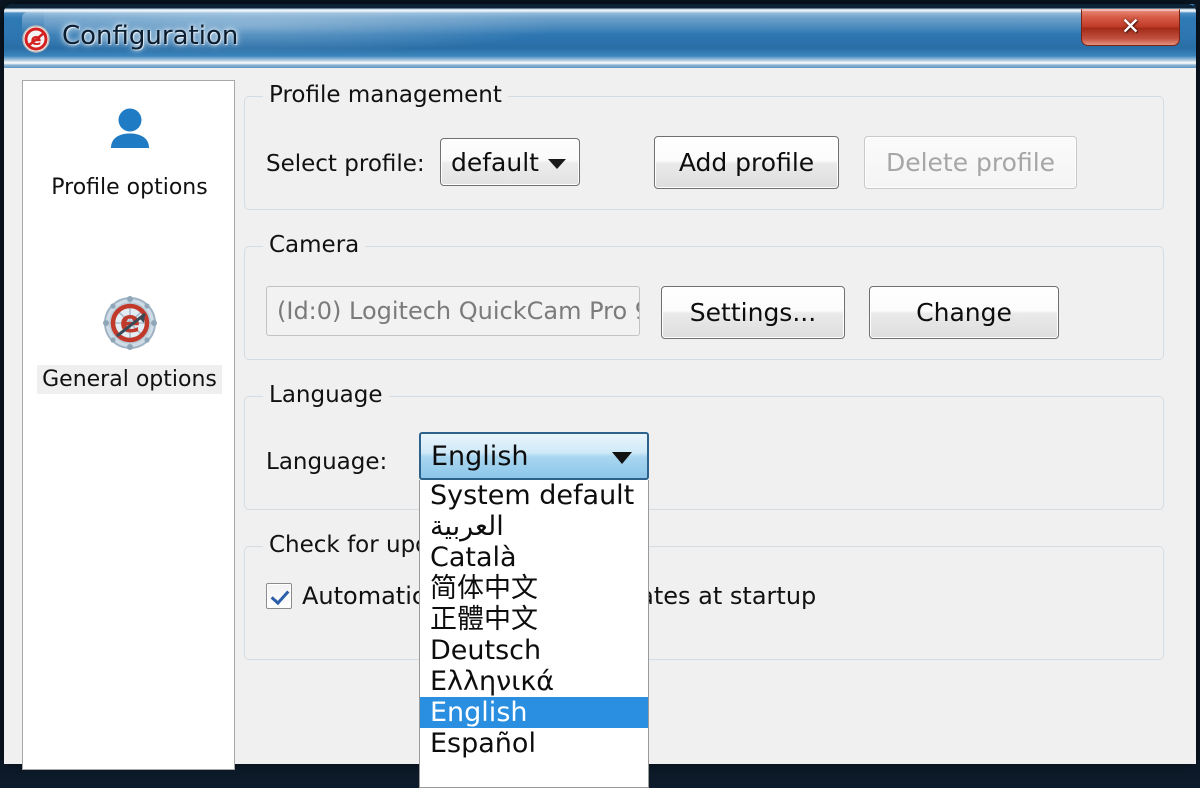 This screenshot has height=788, width=1200. What do you see at coordinates (130, 131) in the screenshot?
I see `user-person-icon` at bounding box center [130, 131].